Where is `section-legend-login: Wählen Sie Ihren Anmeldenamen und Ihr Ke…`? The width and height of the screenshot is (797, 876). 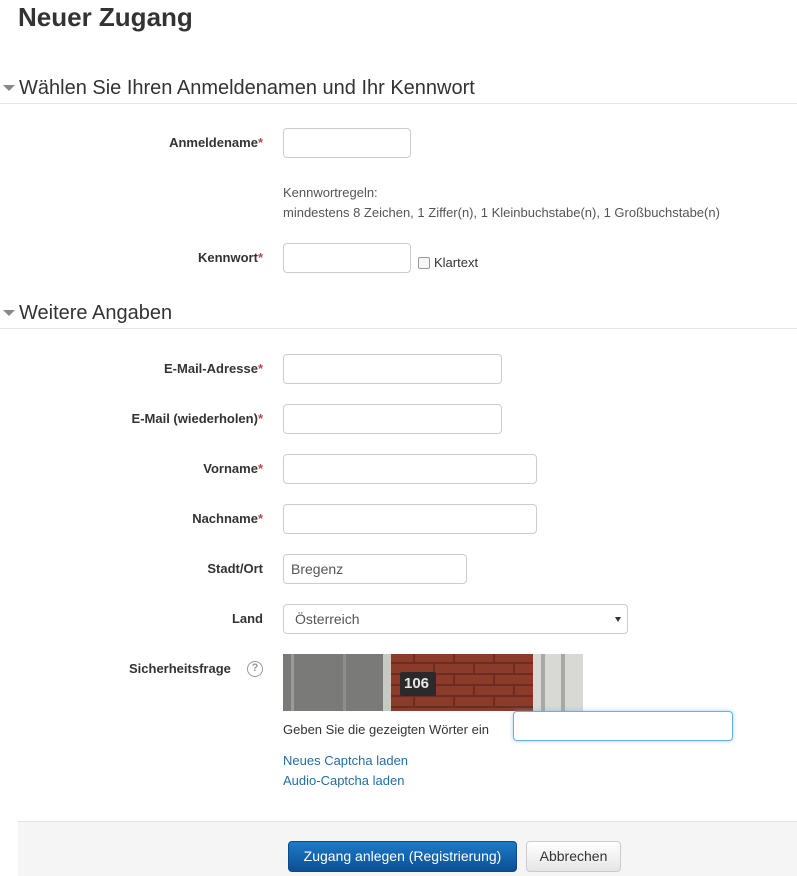
section-legend-login: Wählen Sie Ihren Anmeldenamen und Ihr Ke… is located at coordinates (247, 88).